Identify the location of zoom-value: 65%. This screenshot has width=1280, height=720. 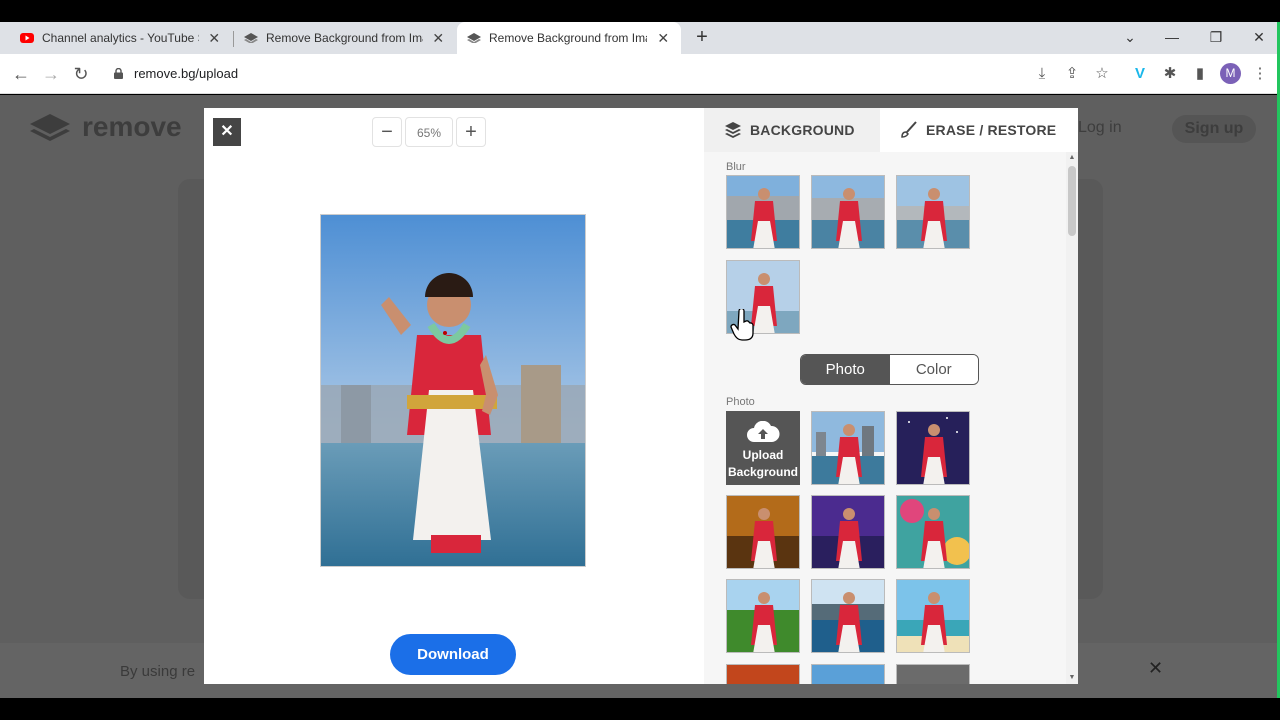
(429, 132).